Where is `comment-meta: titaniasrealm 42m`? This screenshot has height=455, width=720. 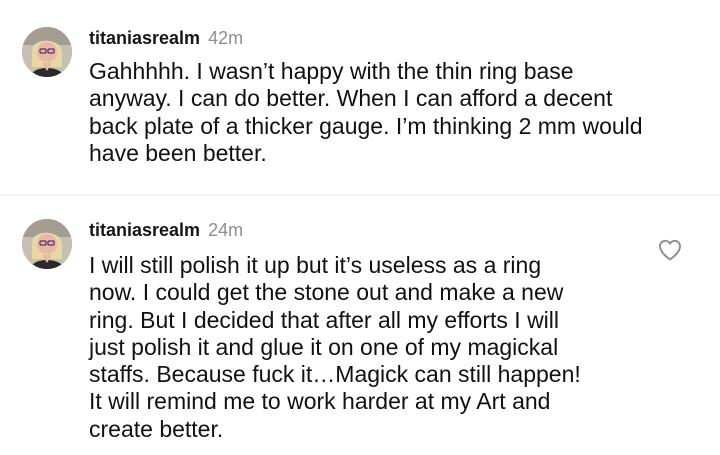
comment-meta: titaniasrealm 42m is located at coordinates (166, 38).